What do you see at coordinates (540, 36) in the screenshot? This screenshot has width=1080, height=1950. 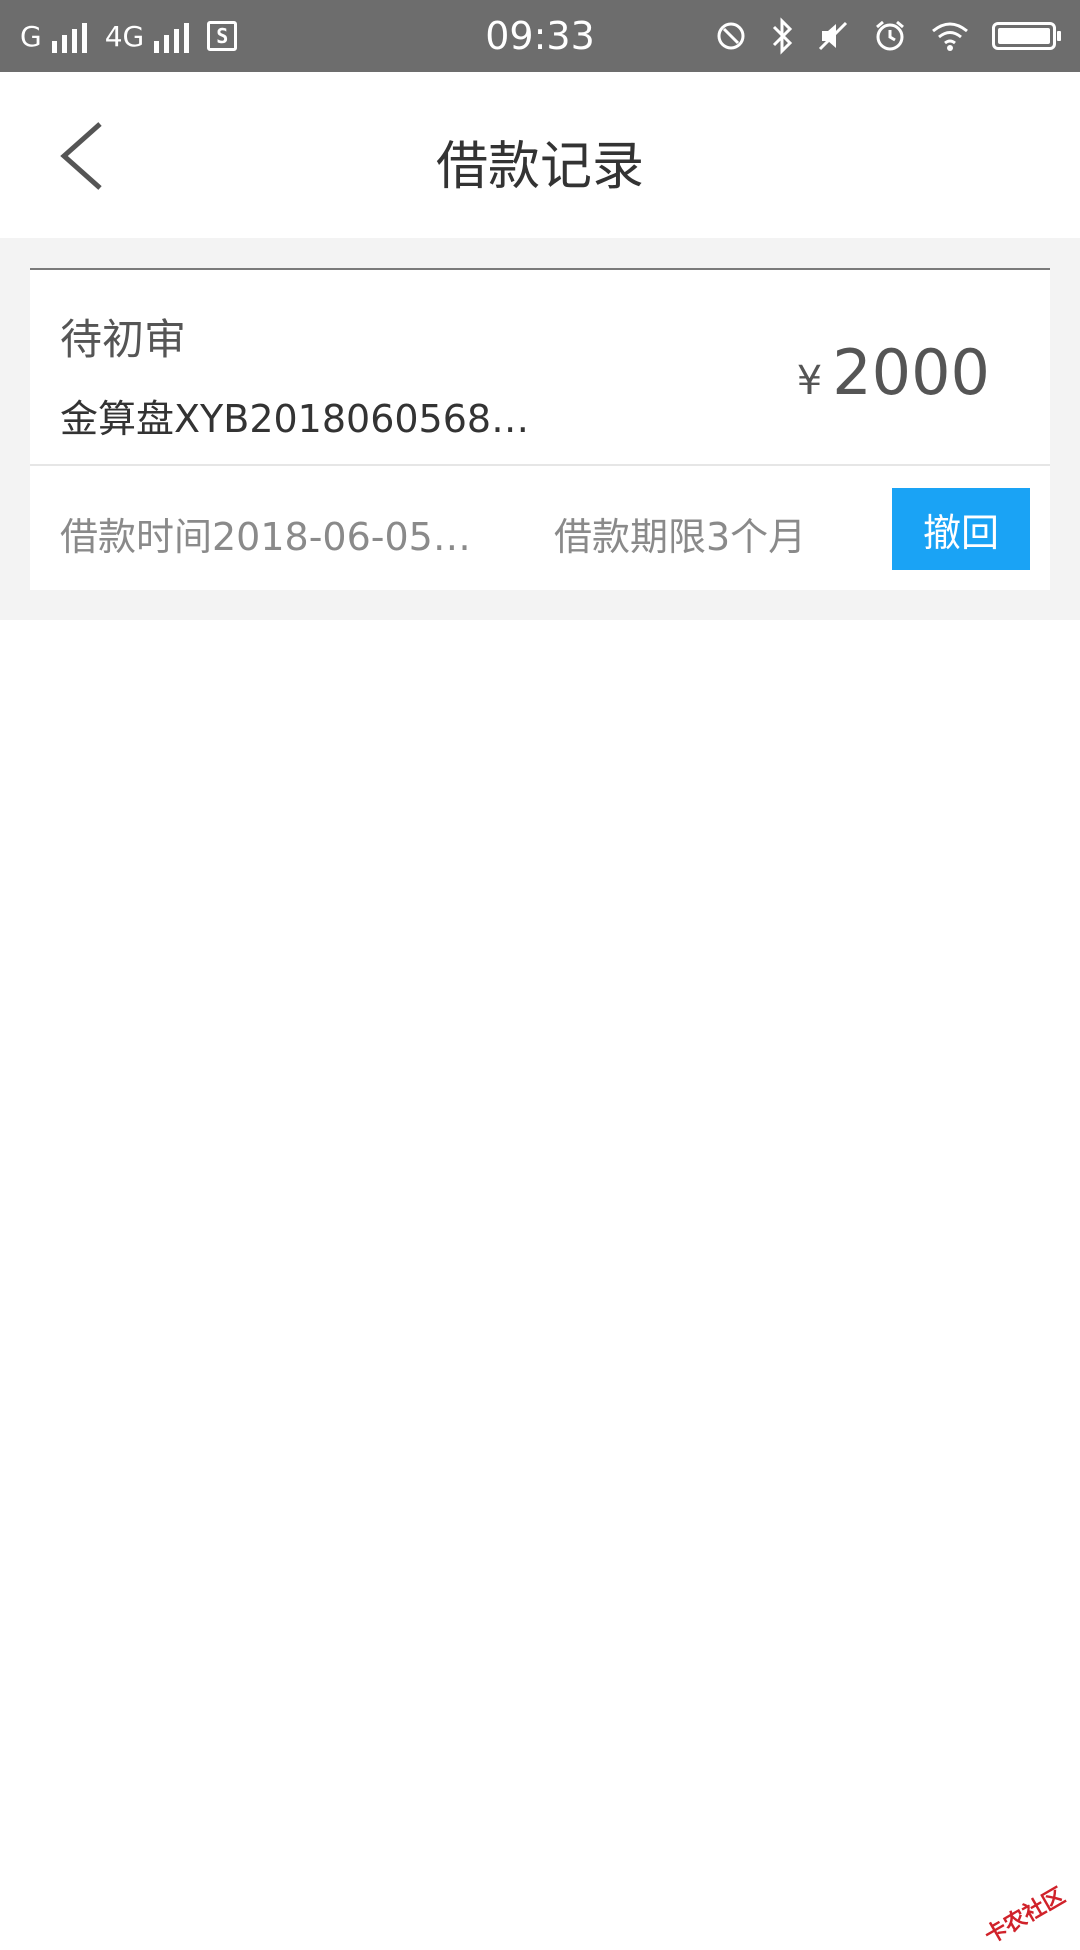 I see `status-bar: G 4G S 09:33` at bounding box center [540, 36].